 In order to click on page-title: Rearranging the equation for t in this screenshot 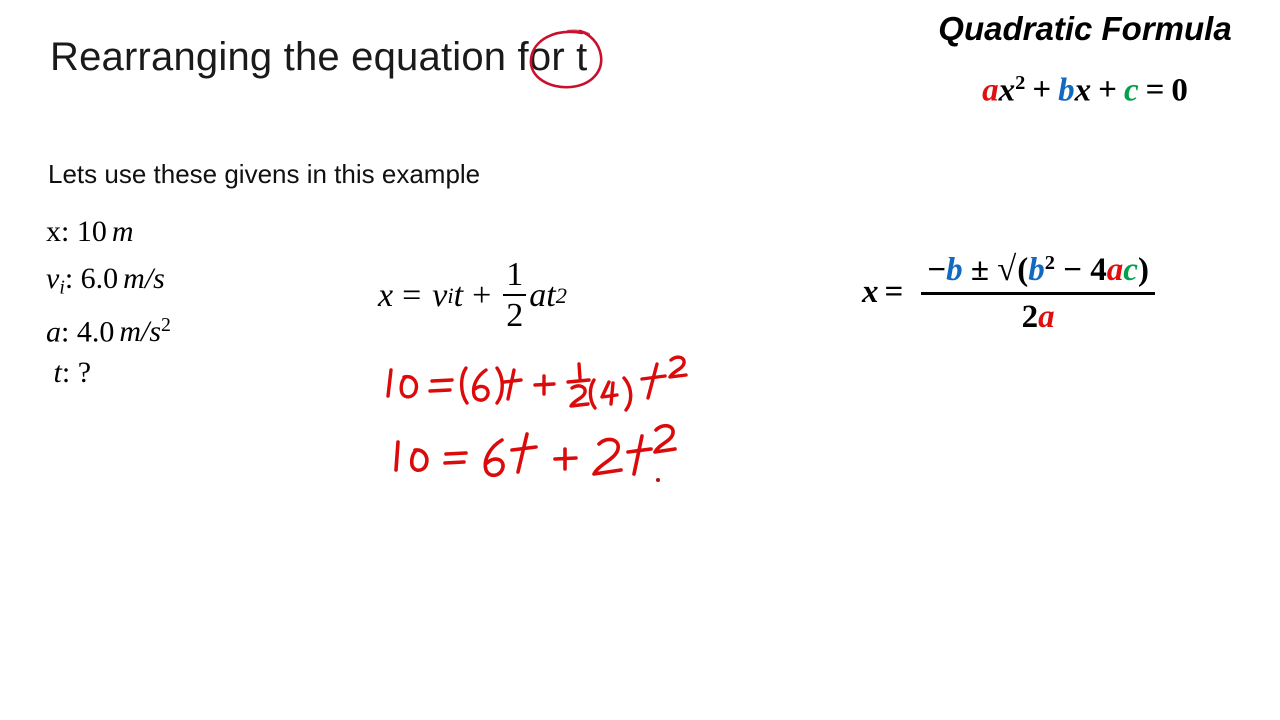, I will do `click(319, 57)`.